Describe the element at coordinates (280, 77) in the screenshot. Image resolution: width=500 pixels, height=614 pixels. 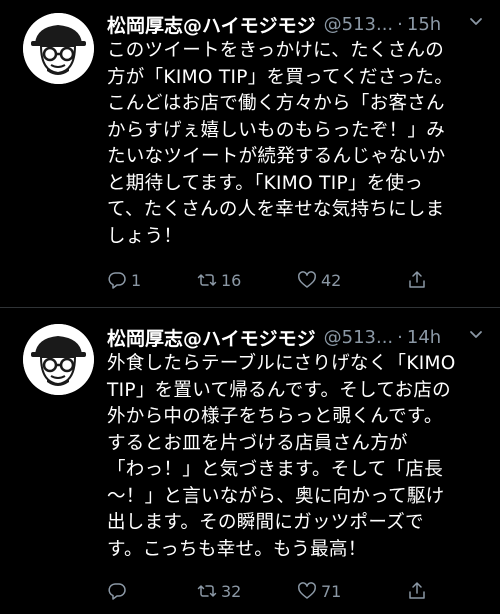
I see `tweet-text-line: 方が「KIMO TIP」を買ってくださった。` at that location.